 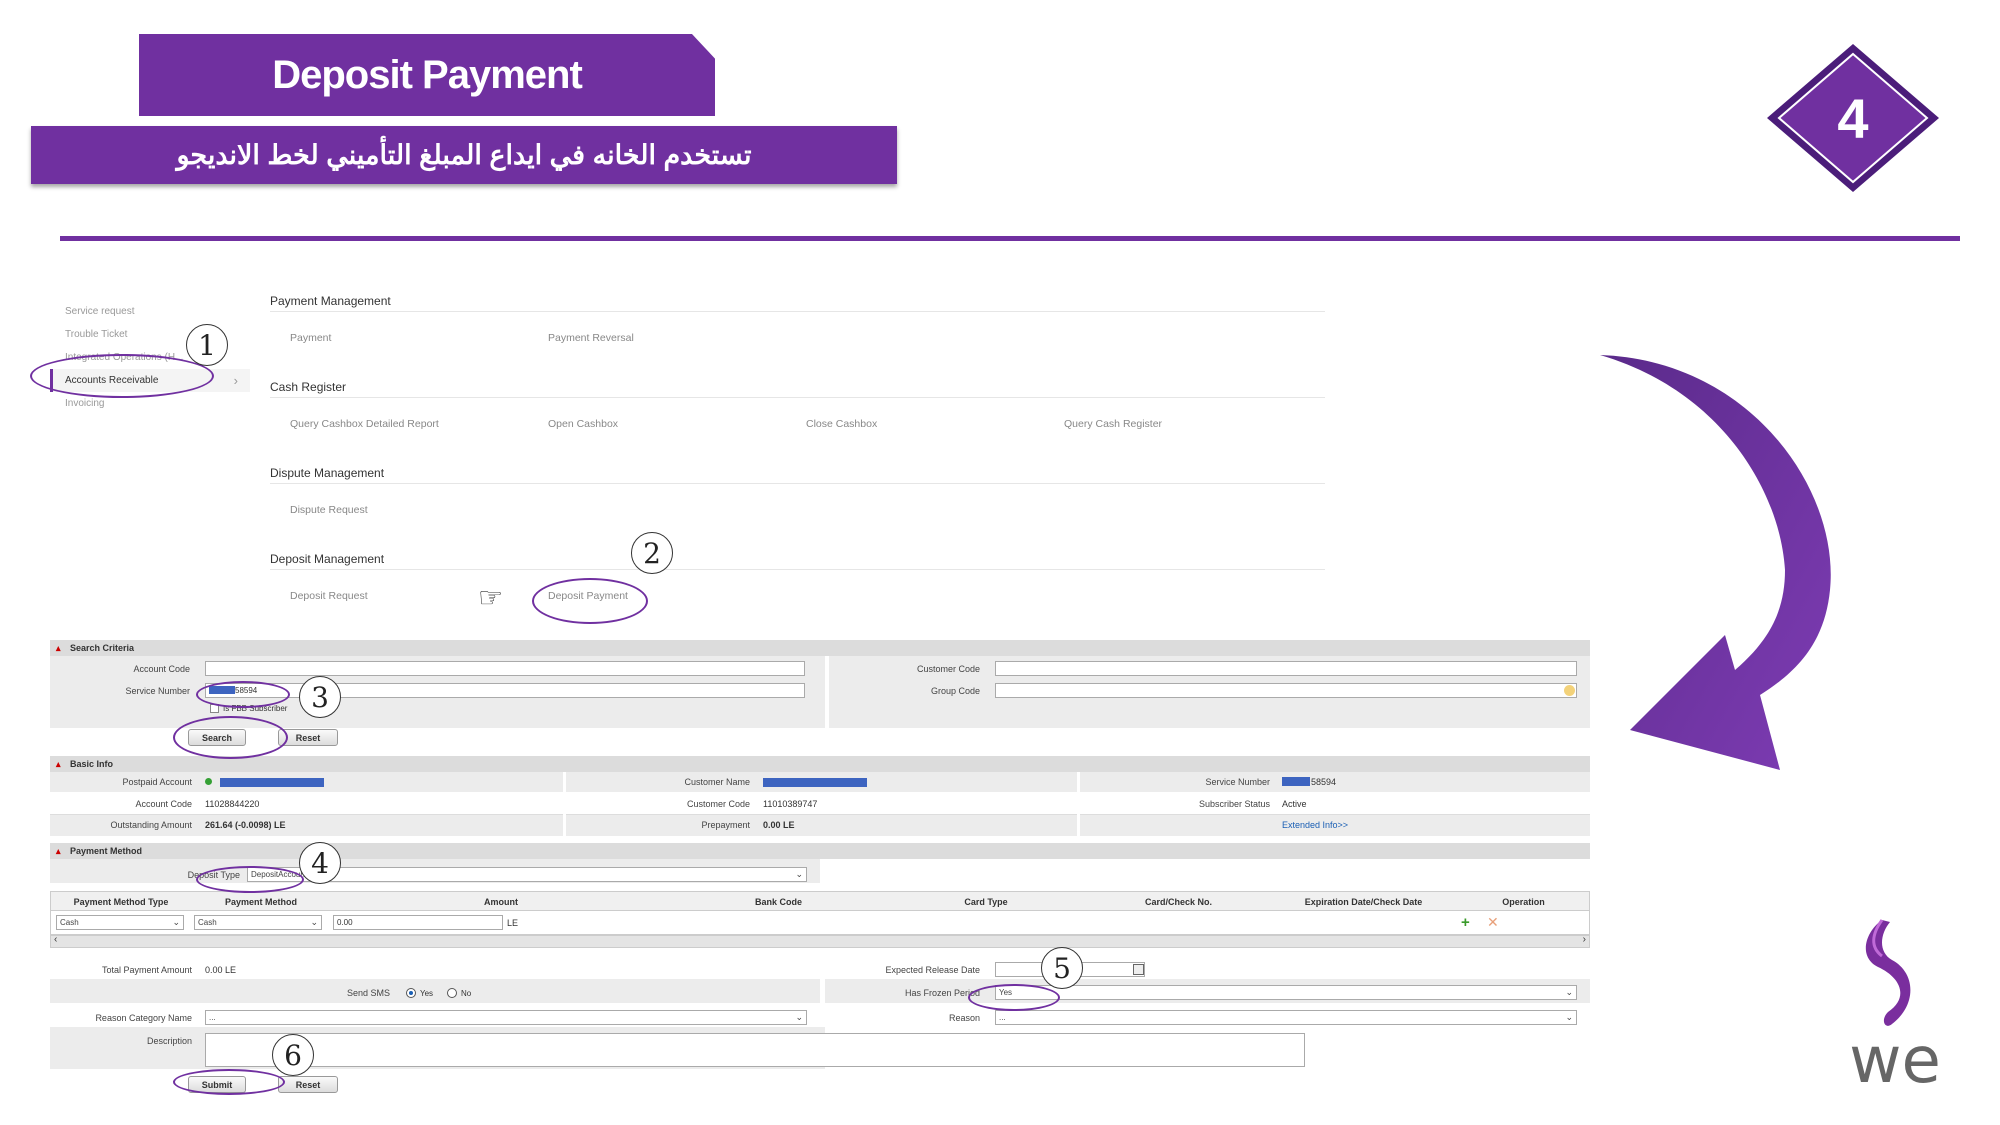 What do you see at coordinates (163, 804) in the screenshot?
I see `account-code-label: Account Code` at bounding box center [163, 804].